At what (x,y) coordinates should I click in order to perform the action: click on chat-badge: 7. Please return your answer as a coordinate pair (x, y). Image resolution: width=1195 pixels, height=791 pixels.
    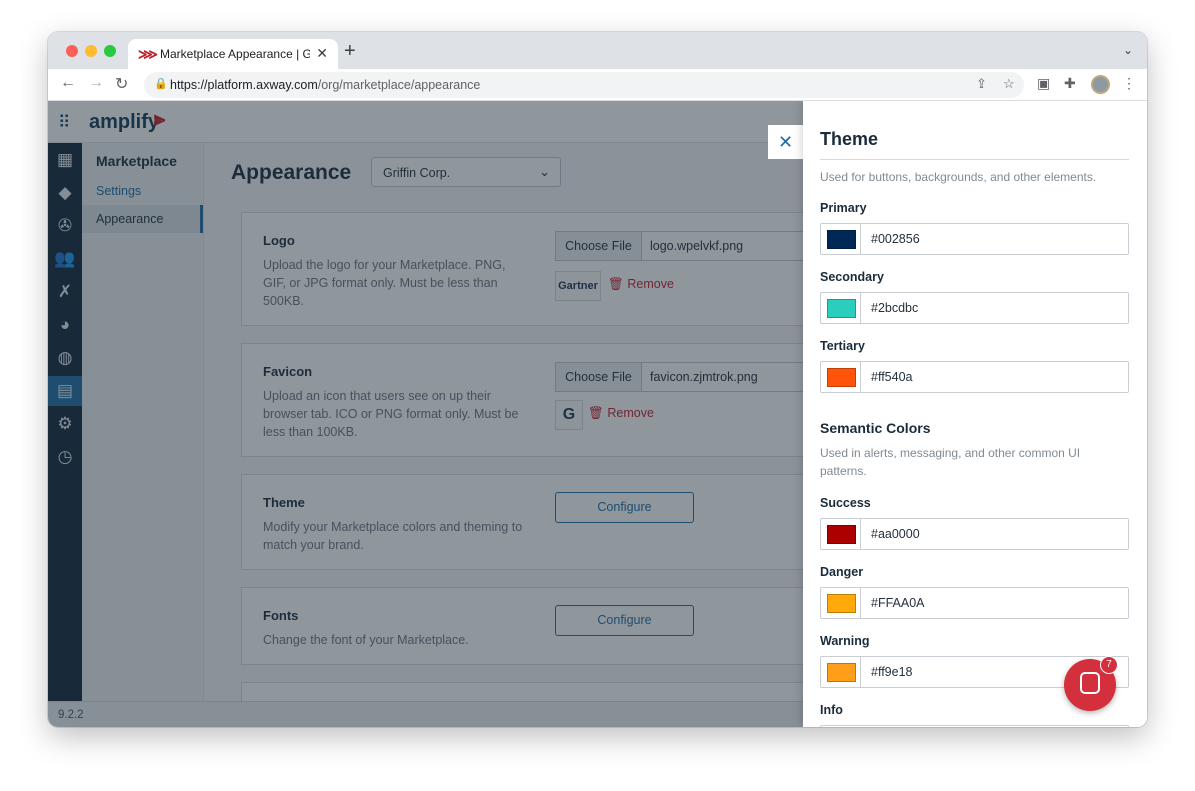
    Looking at the image, I should click on (1109, 665).